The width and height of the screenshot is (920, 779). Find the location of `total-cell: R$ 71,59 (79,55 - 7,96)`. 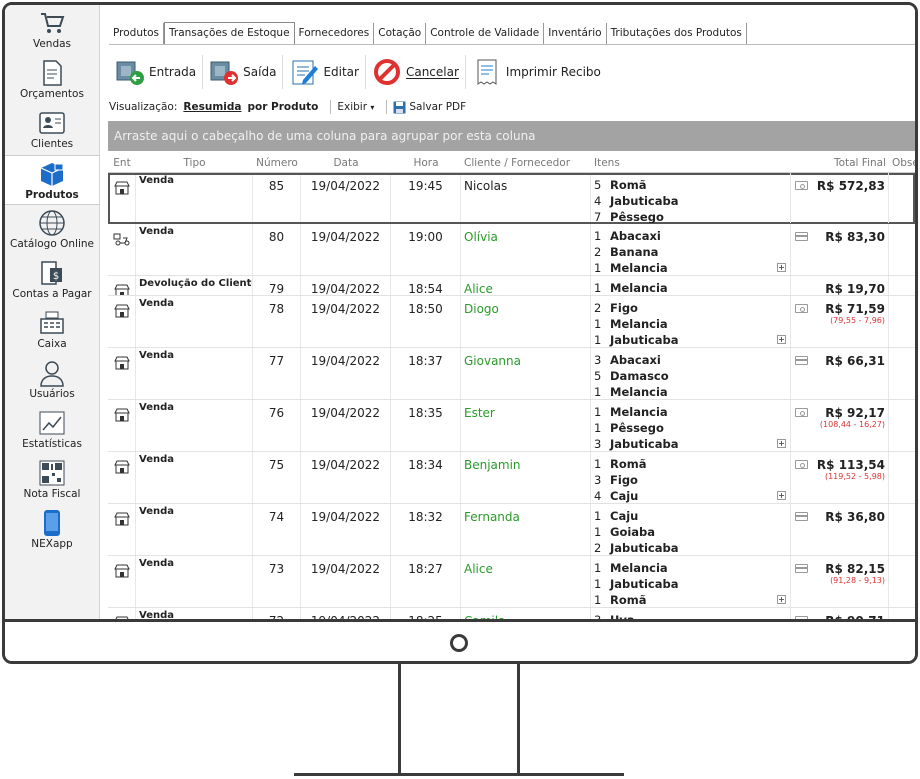

total-cell: R$ 71,59 (79,55 - 7,96) is located at coordinates (840, 321).